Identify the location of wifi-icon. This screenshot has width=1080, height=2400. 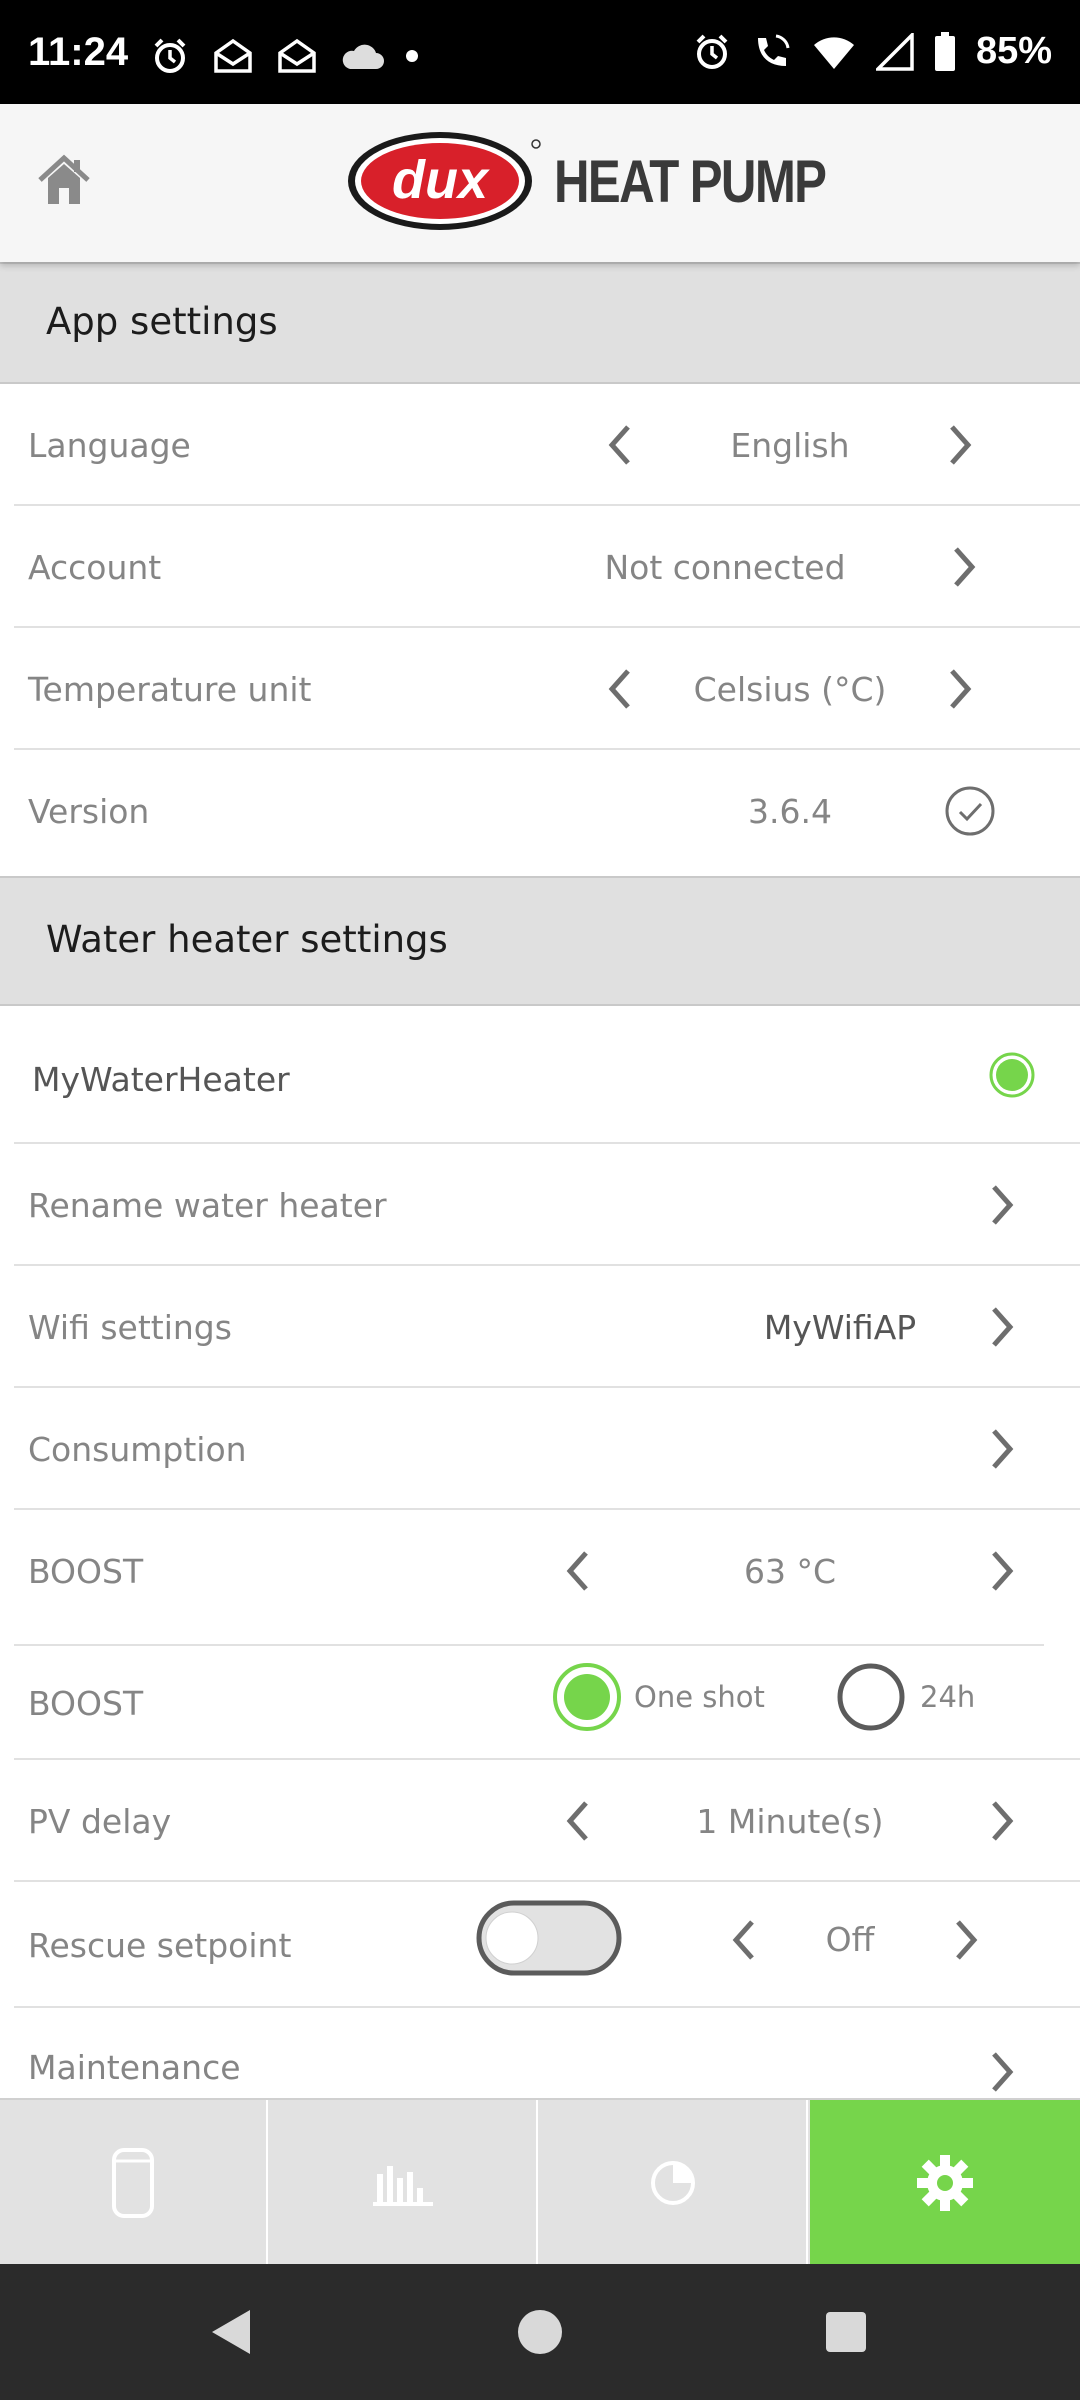
(833, 52).